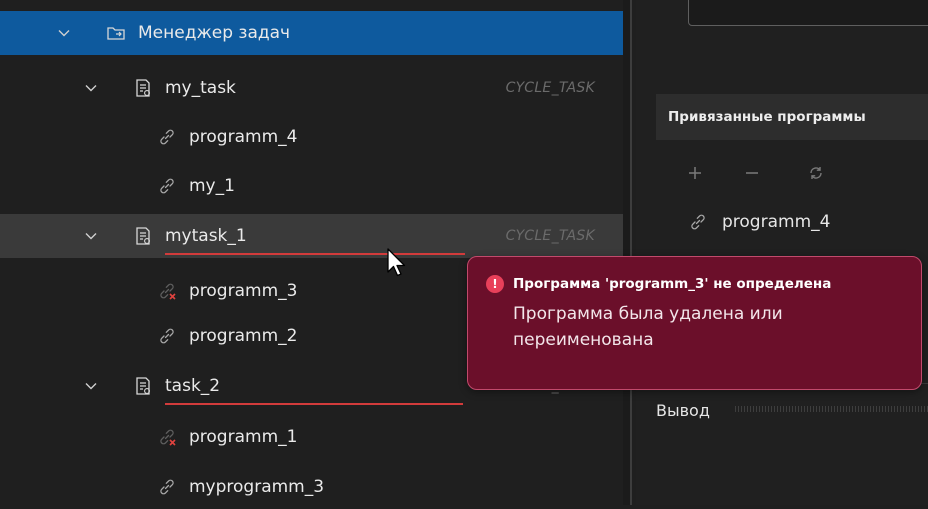  I want to click on error-title: Программа 'programm_3' не определена, so click(672, 284).